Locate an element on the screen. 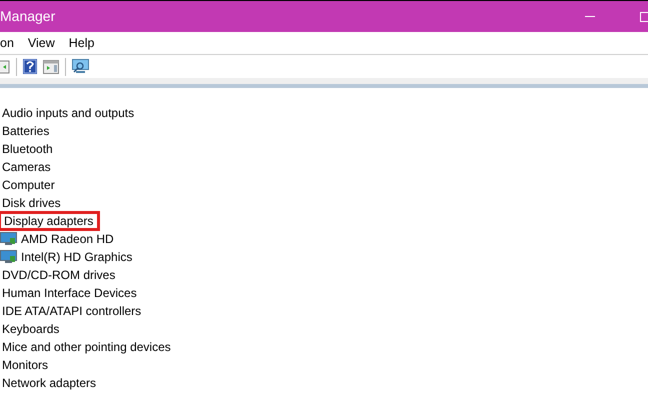 Image resolution: width=648 pixels, height=400 pixels. tree-item: DVD/CD-ROM drives is located at coordinates (58, 275).